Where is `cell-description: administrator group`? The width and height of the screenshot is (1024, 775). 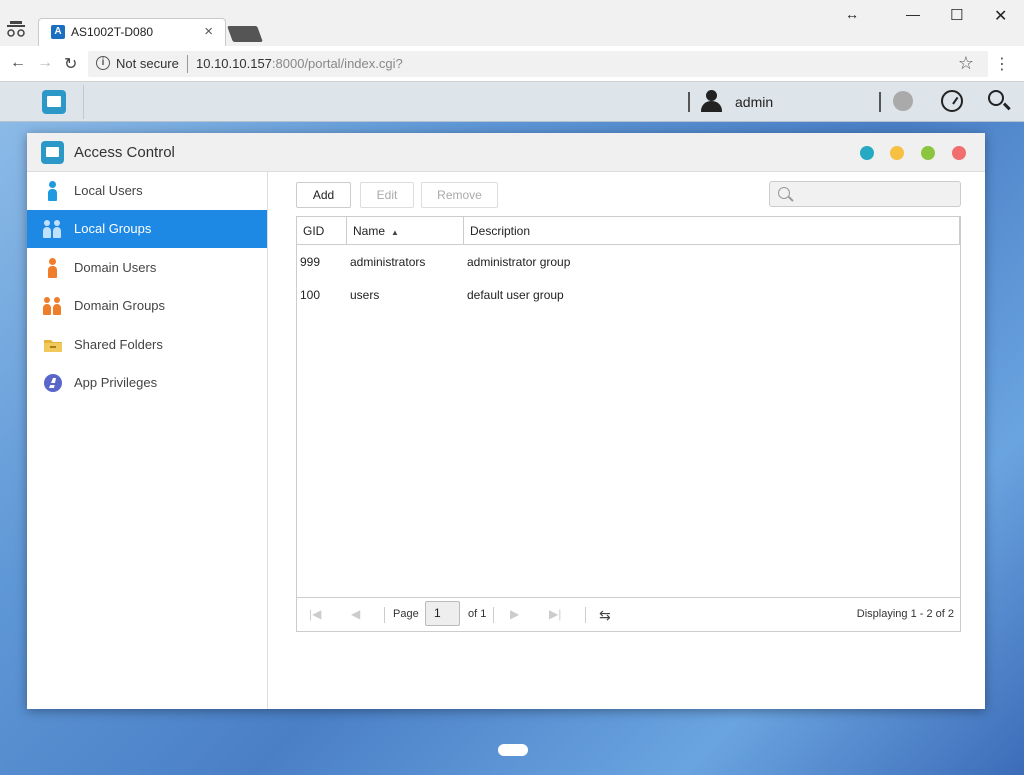
cell-description: administrator group is located at coordinates (519, 262).